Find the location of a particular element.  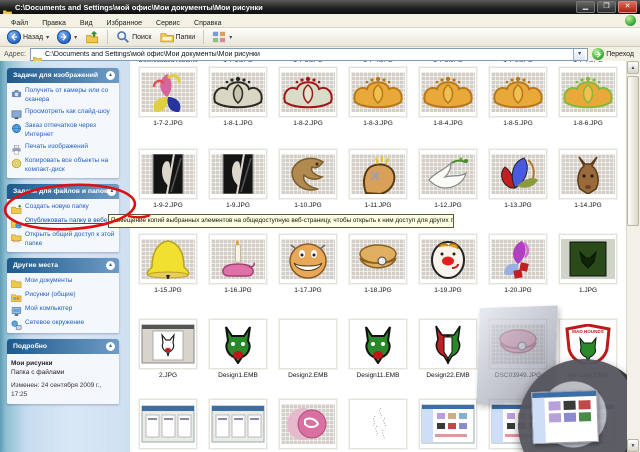

file-item: 9.JPG is located at coordinates (448, 425).